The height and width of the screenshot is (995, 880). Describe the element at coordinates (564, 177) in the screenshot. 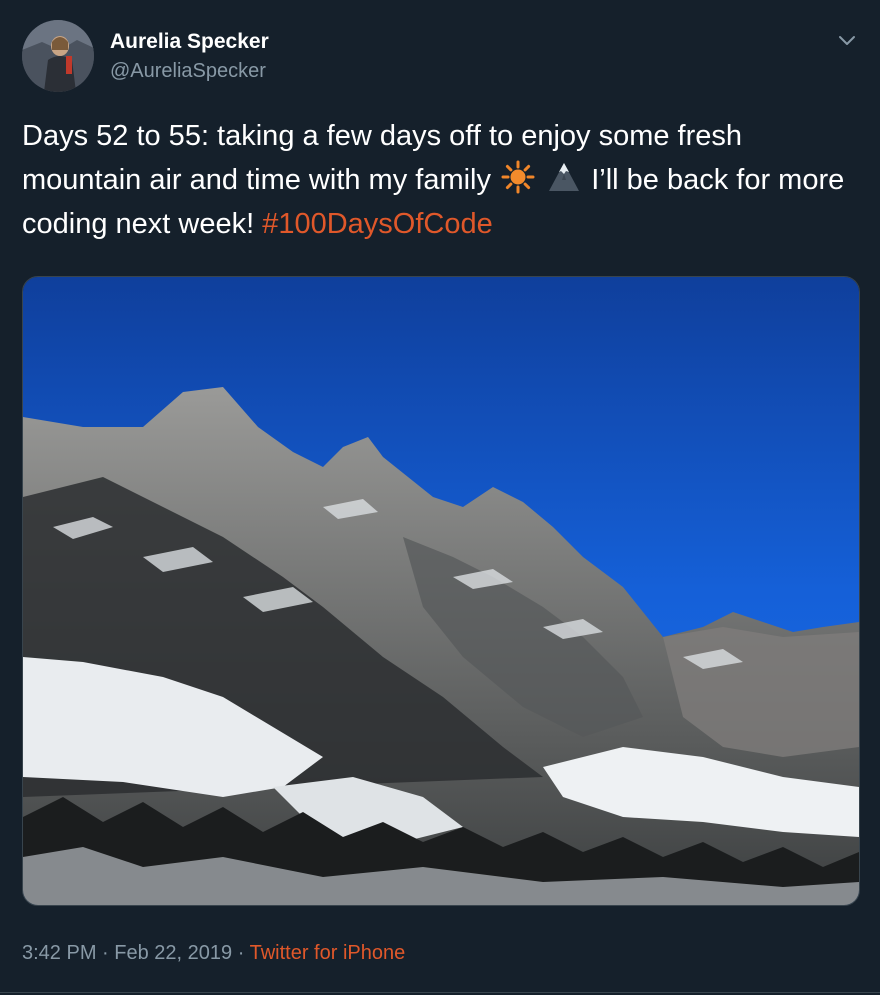

I see `mountain-icon` at that location.